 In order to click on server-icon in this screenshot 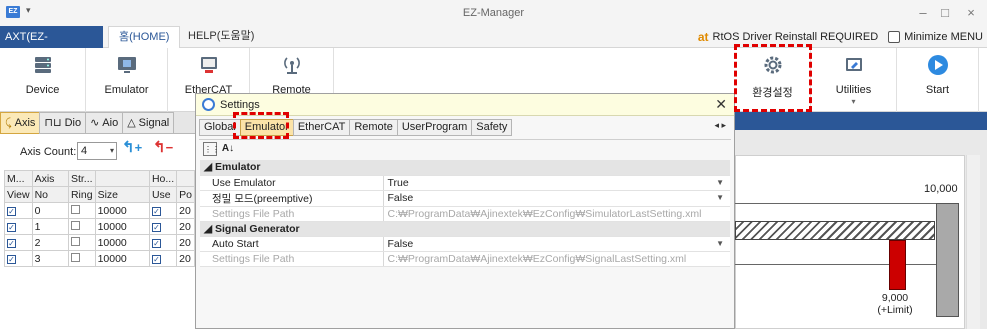, I will do `click(42, 65)`.